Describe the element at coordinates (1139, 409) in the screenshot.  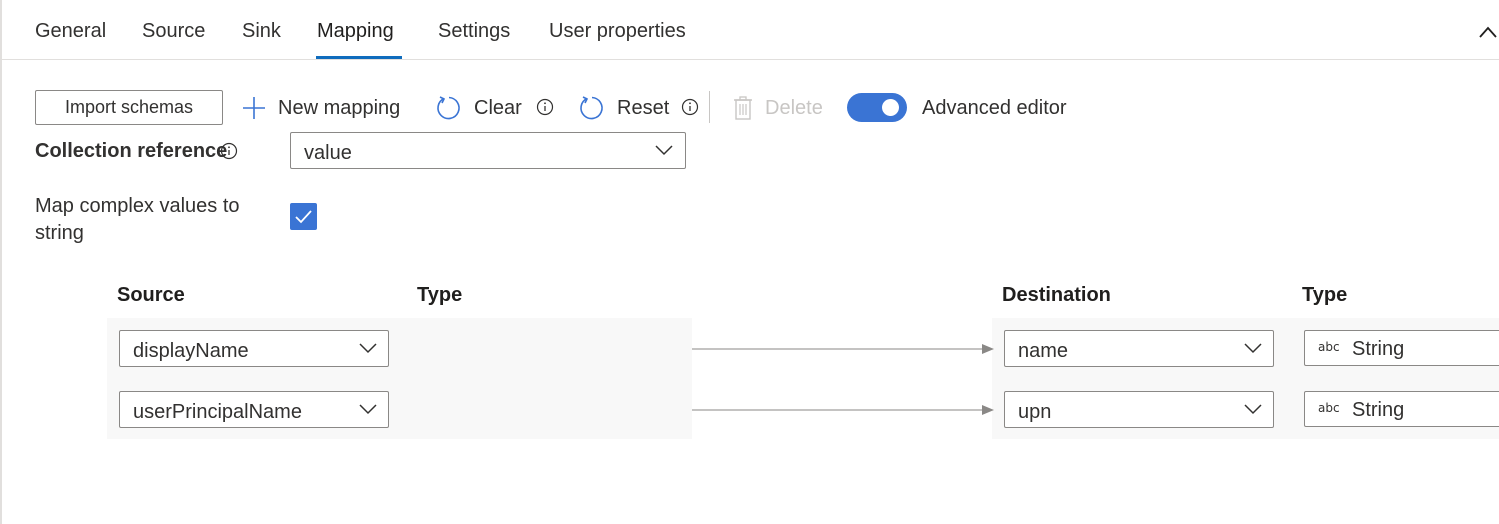
I see `destination-column-dropdown: upn` at that location.